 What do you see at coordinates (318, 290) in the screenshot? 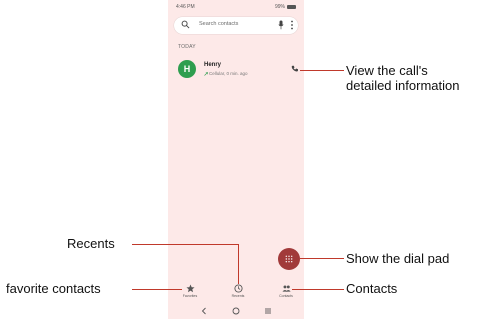
I see `callout-line-contacts` at bounding box center [318, 290].